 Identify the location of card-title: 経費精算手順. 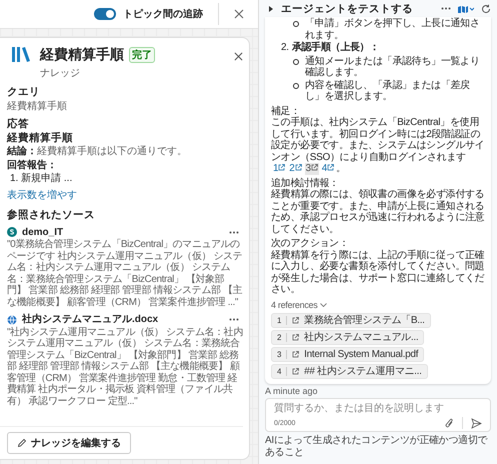
(82, 55).